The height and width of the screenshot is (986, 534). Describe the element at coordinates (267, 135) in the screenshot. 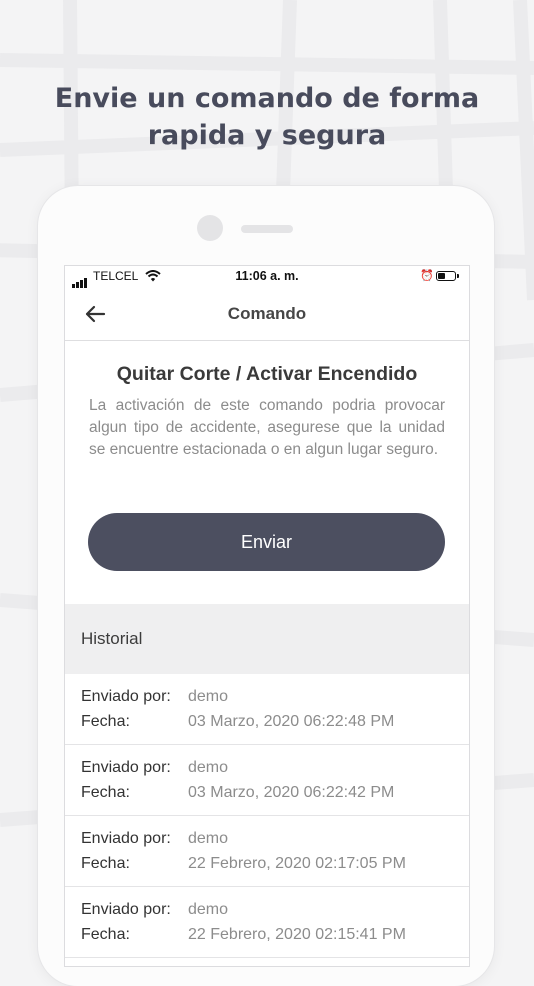

I see `headline-line2: rapida y segura` at that location.